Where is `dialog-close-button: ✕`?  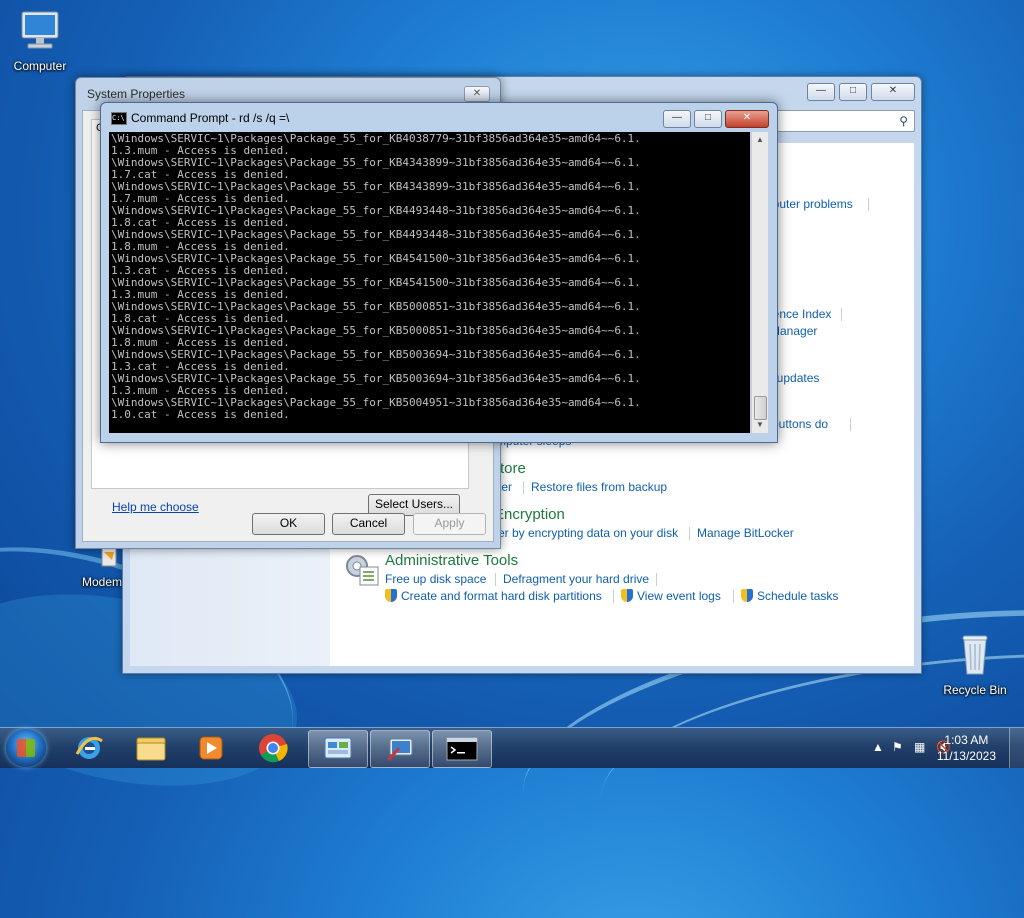 dialog-close-button: ✕ is located at coordinates (477, 94).